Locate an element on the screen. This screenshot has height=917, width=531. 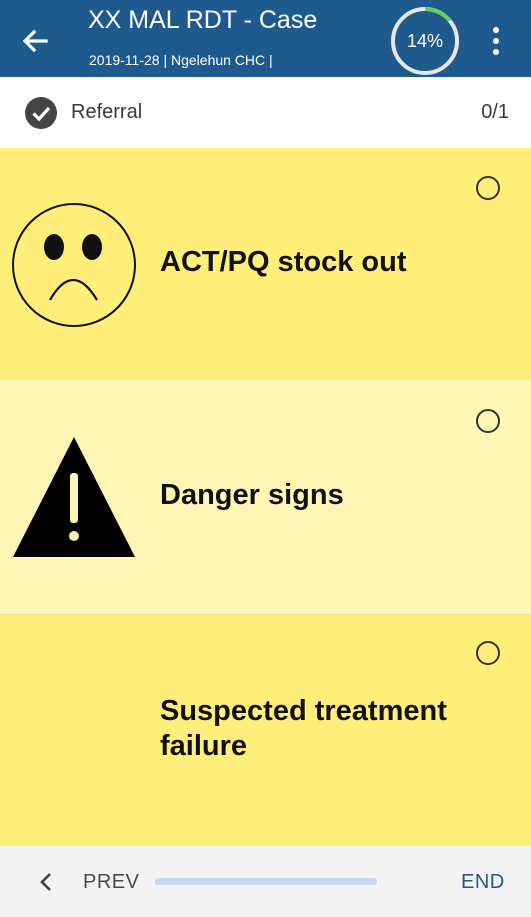
bottom-navigation: PREV END is located at coordinates (265, 881).